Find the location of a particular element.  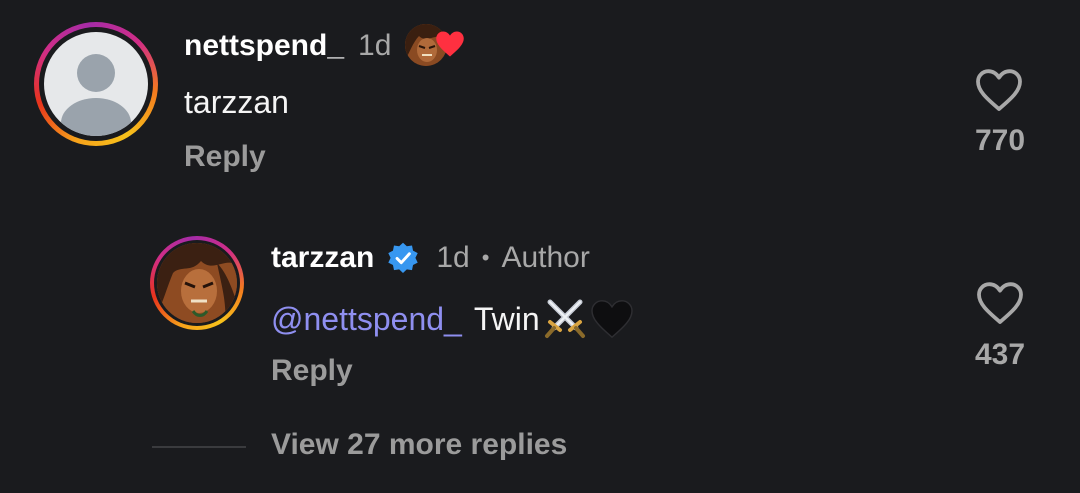

reply-text: @nettspend_ Twin is located at coordinates (452, 319).